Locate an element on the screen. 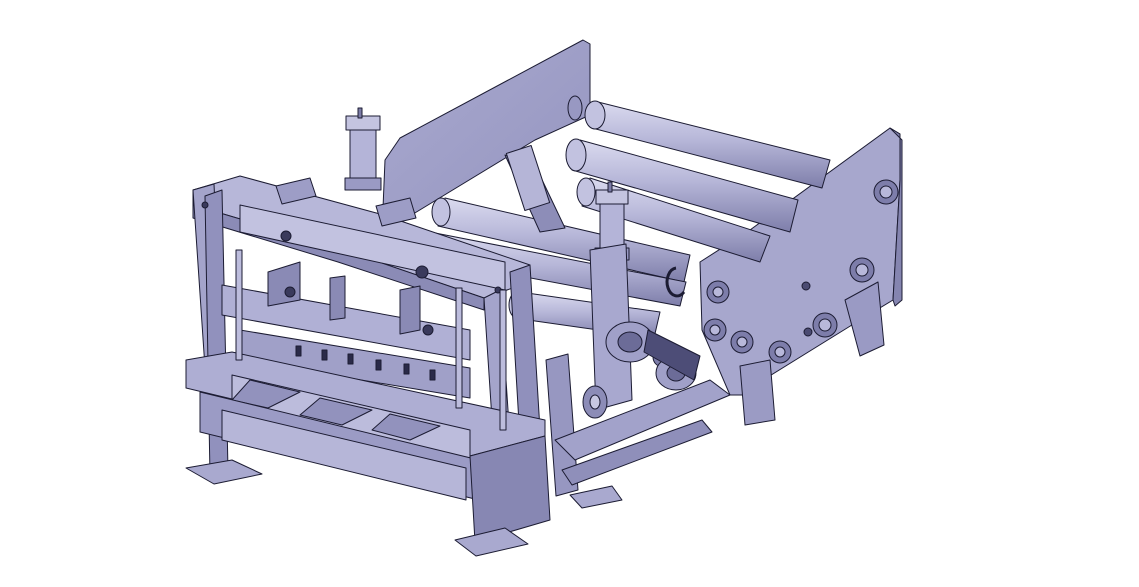  right-plate-hook is located at coordinates (757, 392).